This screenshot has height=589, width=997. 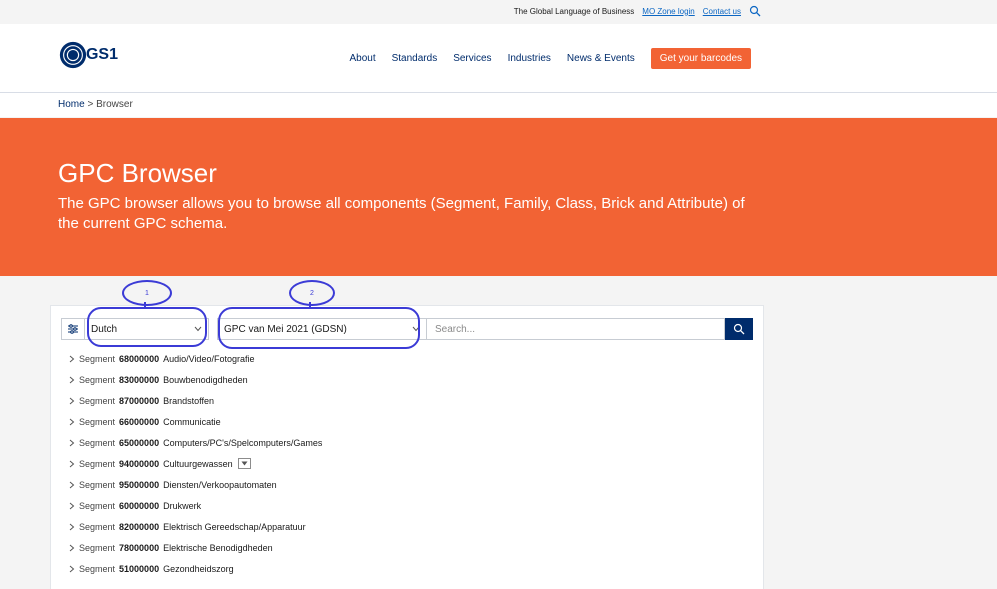 I want to click on tree-row-code: 65000000, so click(x=139, y=442).